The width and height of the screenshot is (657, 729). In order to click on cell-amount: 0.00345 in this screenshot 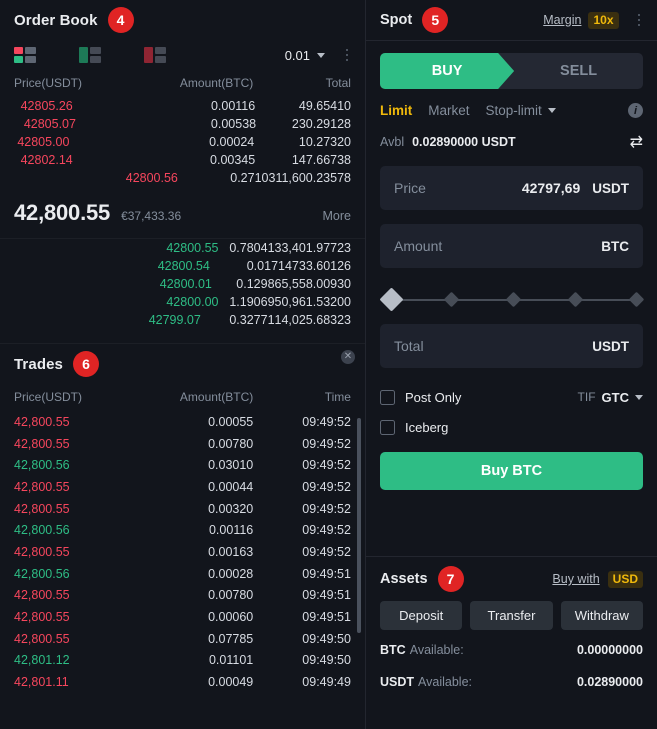, I will do `click(233, 160)`.